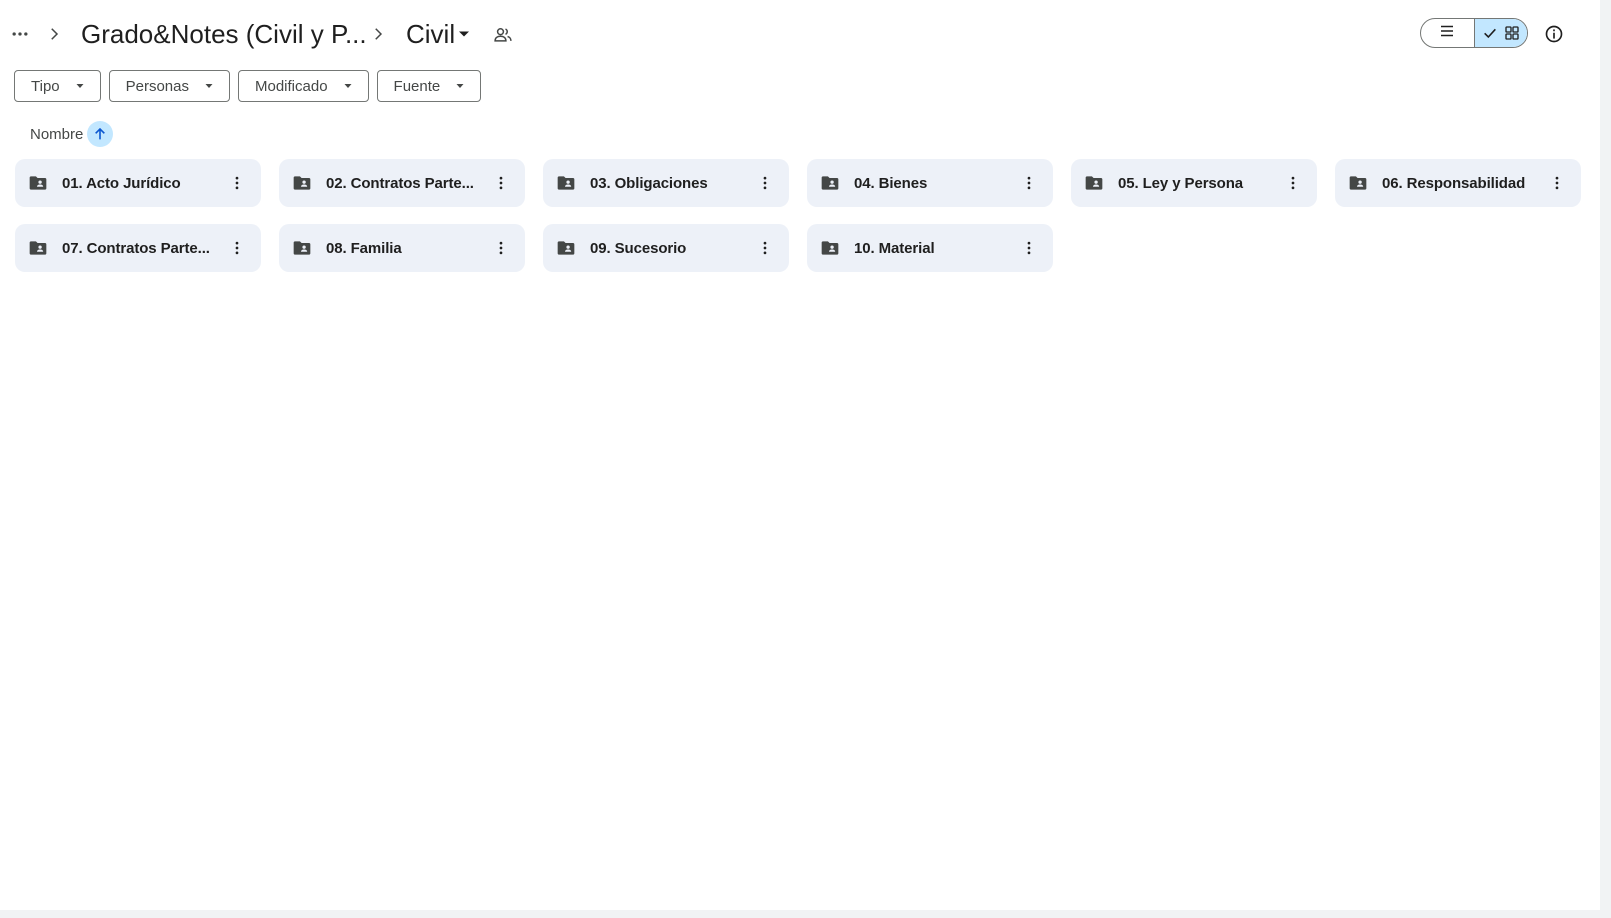 This screenshot has width=1611, height=918. Describe the element at coordinates (800, 34) in the screenshot. I see `breadcrumb: Grado&Notes (Civil y P... Civil` at that location.